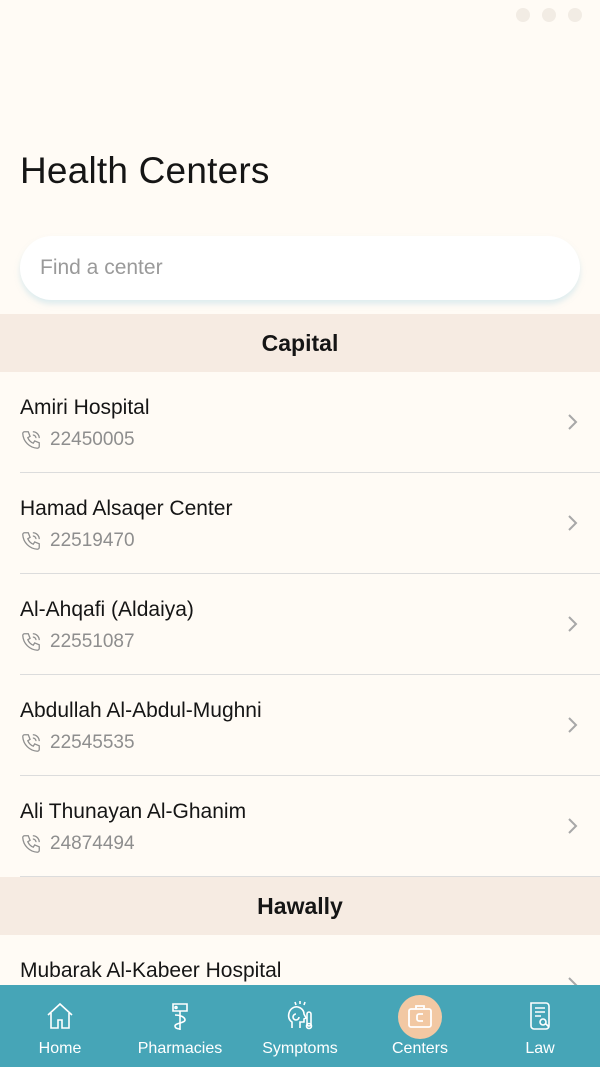 This screenshot has height=1067, width=600. What do you see at coordinates (60, 1048) in the screenshot?
I see `nav-label-home: Home` at bounding box center [60, 1048].